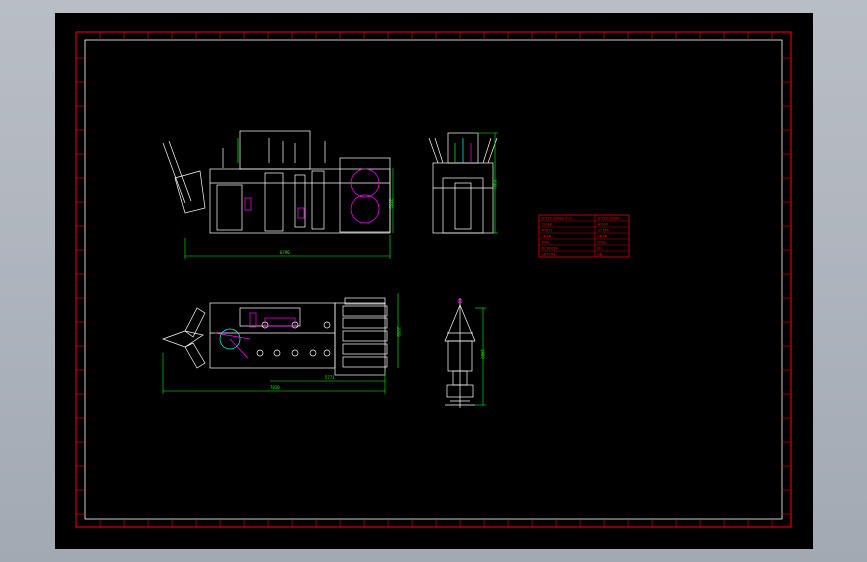  Describe the element at coordinates (274, 336) in the screenshot. I see `top-view` at that location.